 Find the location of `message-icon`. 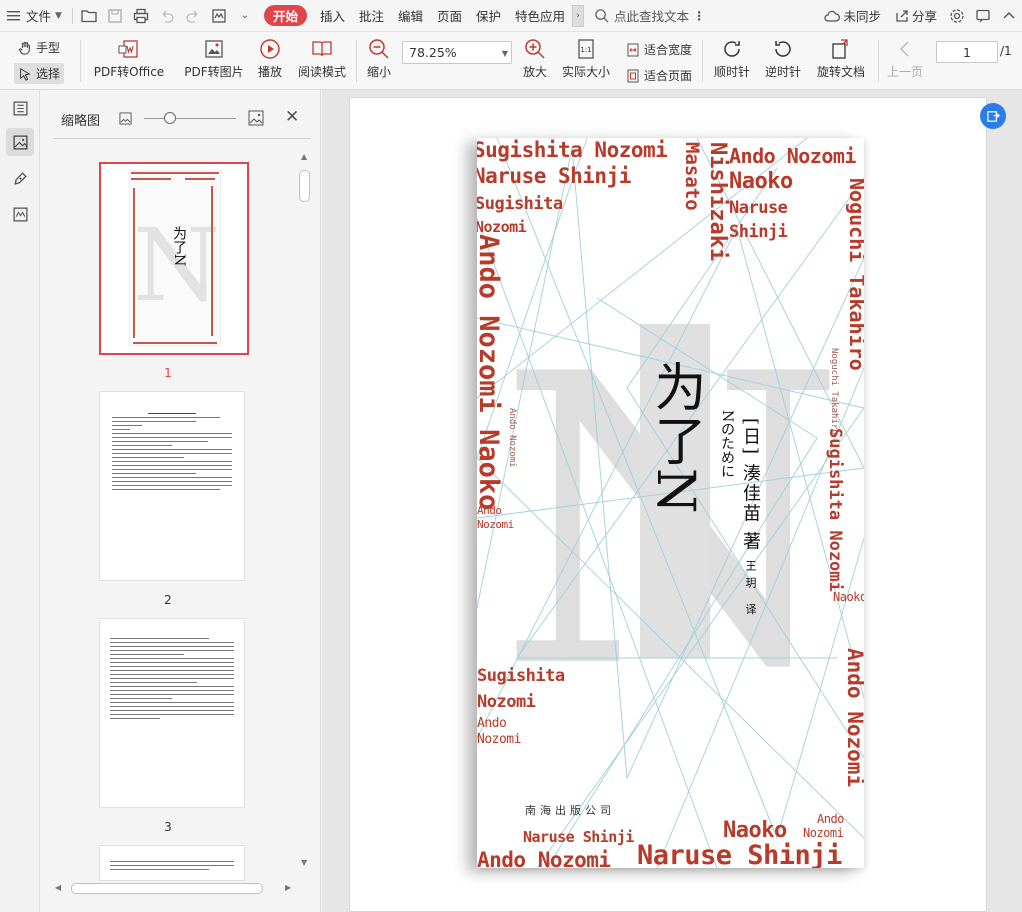

message-icon is located at coordinates (983, 16).